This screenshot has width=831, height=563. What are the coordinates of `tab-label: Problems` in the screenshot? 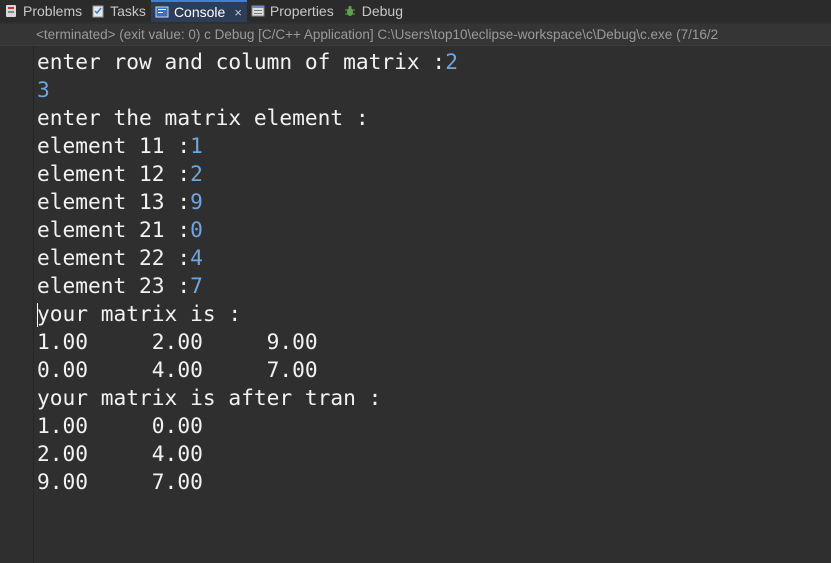 It's located at (53, 11).